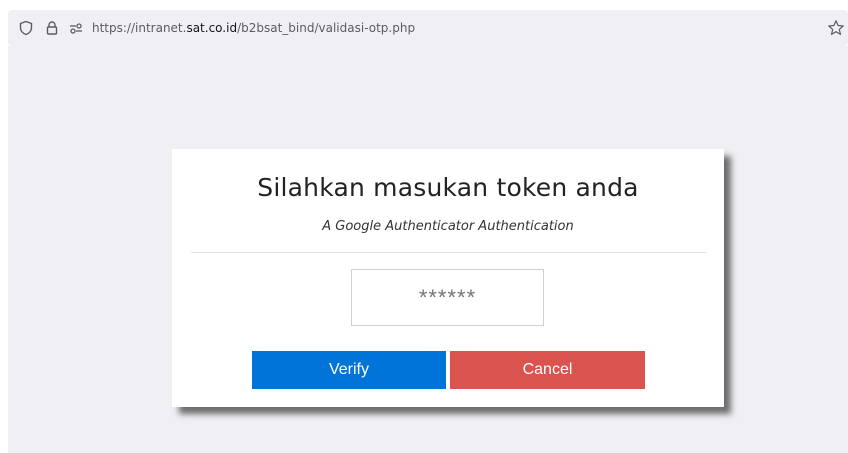 Image resolution: width=848 pixels, height=453 pixels. Describe the element at coordinates (76, 28) in the screenshot. I see `permissions-icon` at that location.